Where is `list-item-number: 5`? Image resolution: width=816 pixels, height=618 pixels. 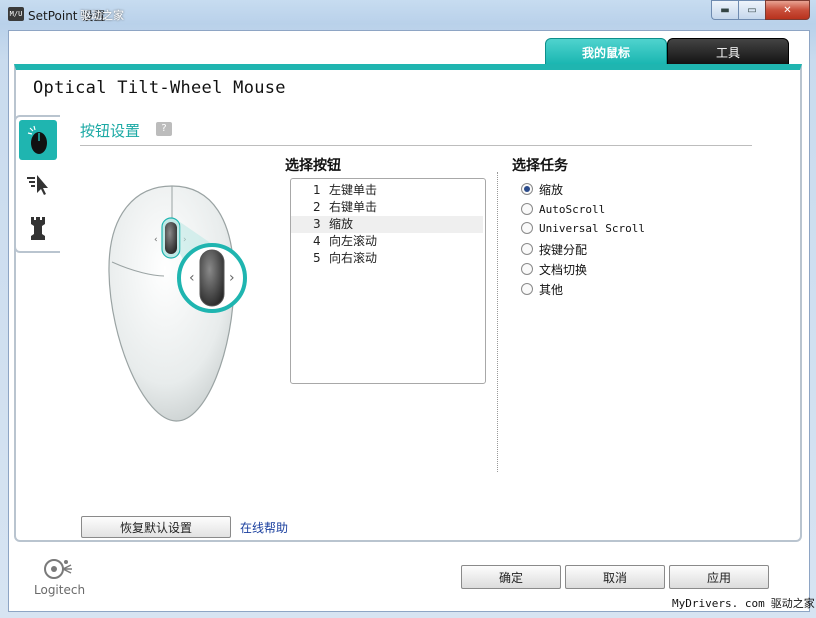 list-item-number: 5 is located at coordinates (317, 258).